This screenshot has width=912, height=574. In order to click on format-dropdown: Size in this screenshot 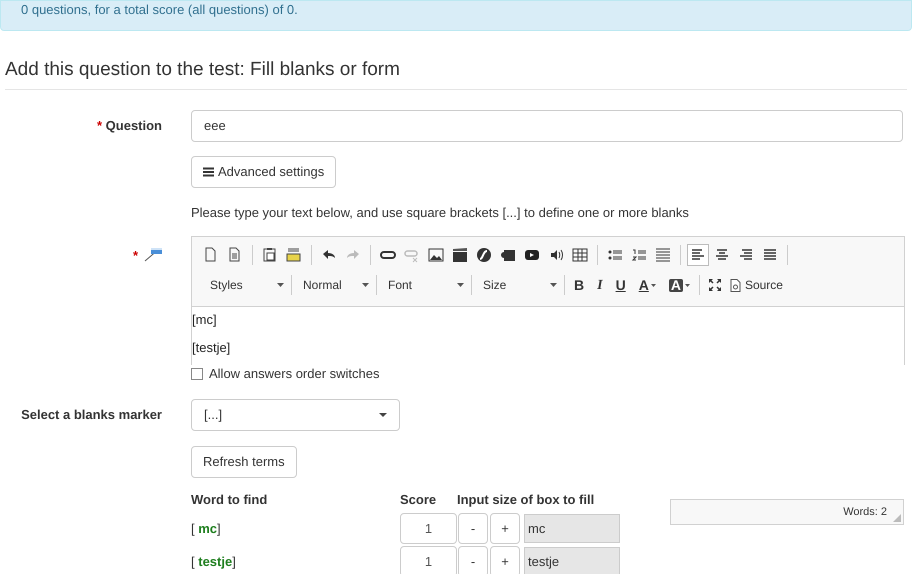, I will do `click(518, 285)`.